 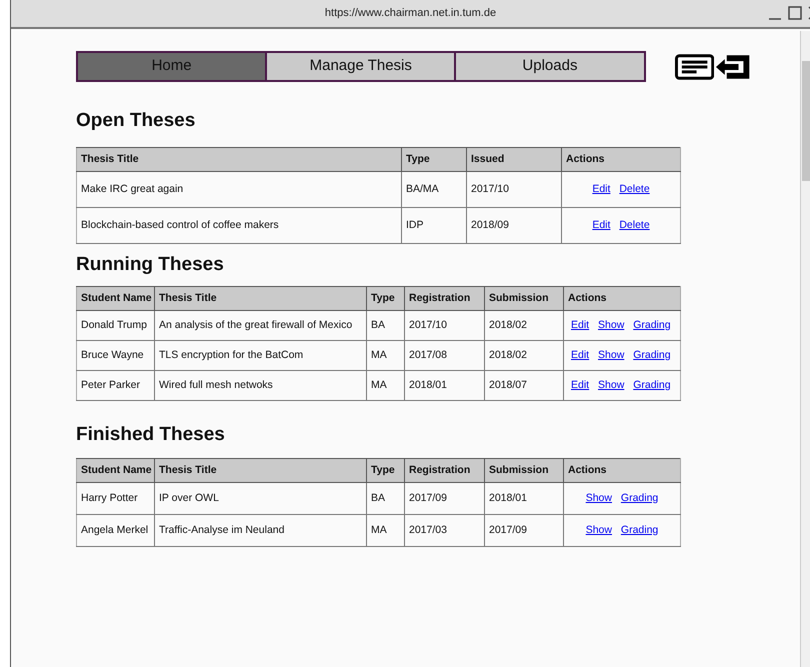 I want to click on table-cell: TLS encryption for the BatCom, so click(x=260, y=355).